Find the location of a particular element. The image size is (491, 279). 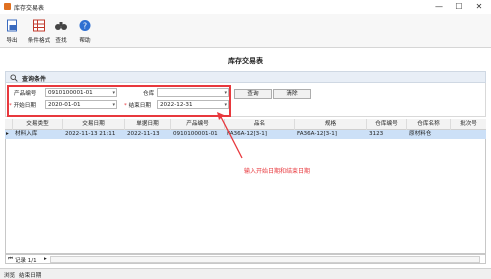

title-bar: 库存交易表 — ☐ ✕ is located at coordinates (245, 7).